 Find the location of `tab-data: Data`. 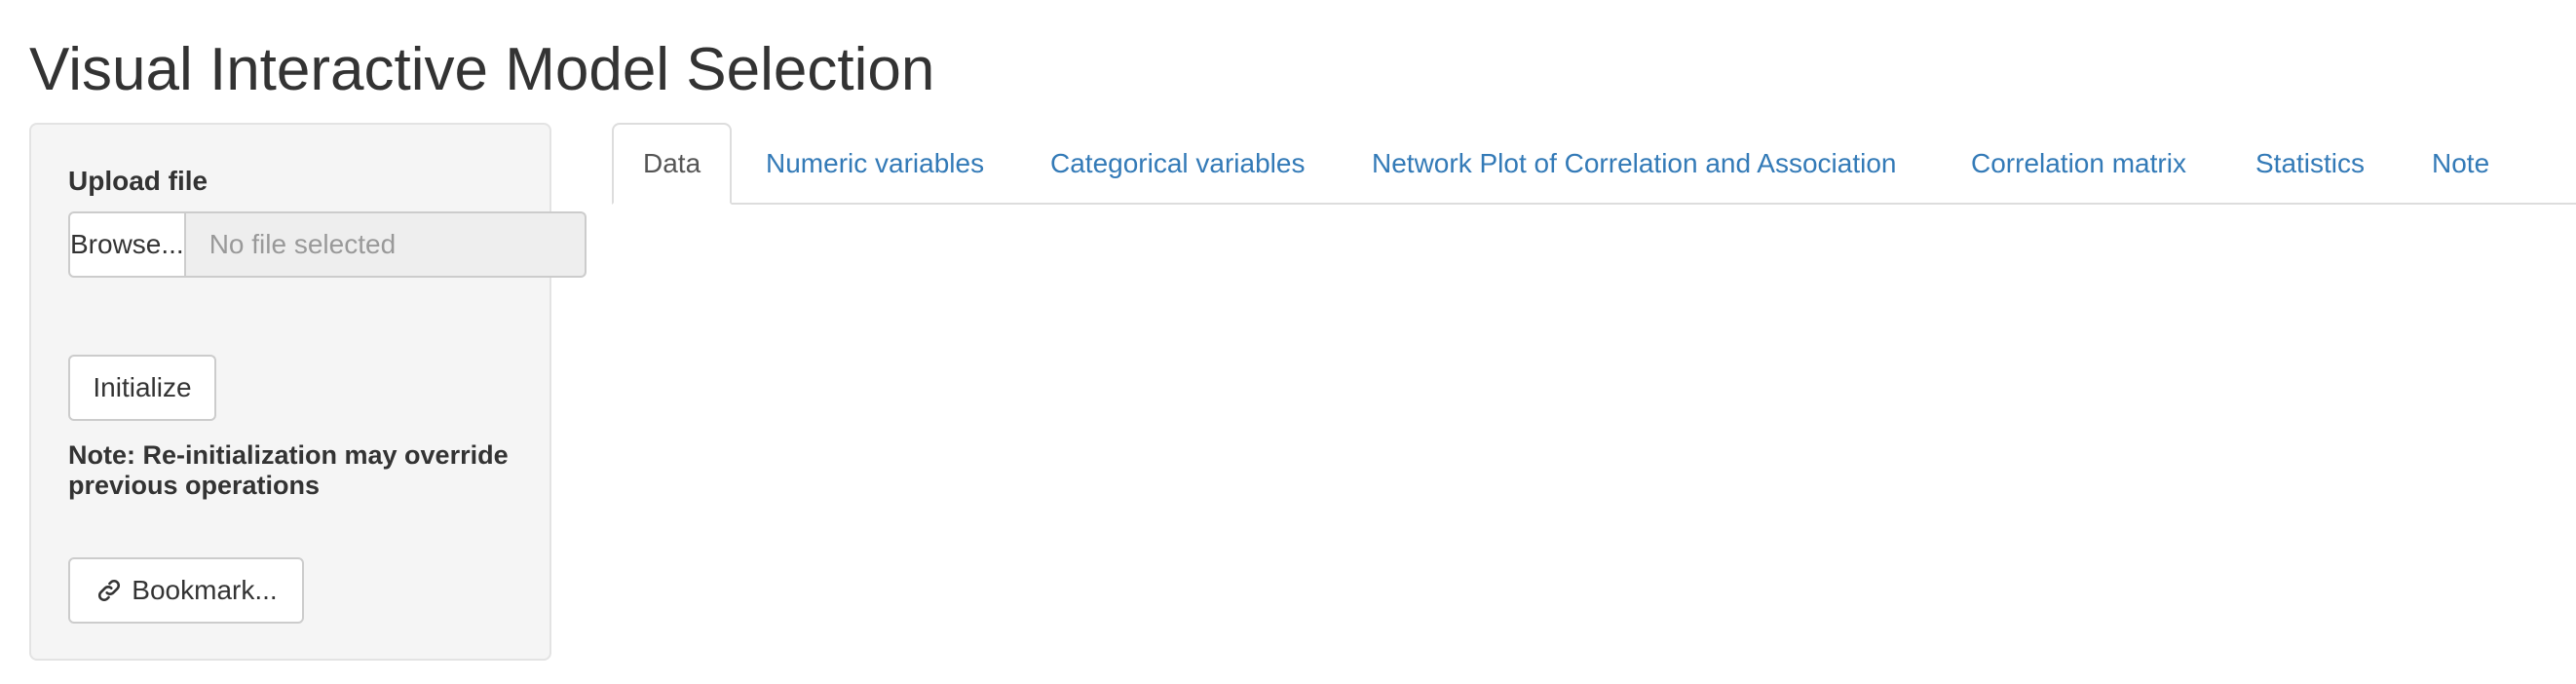

tab-data: Data is located at coordinates (672, 164).